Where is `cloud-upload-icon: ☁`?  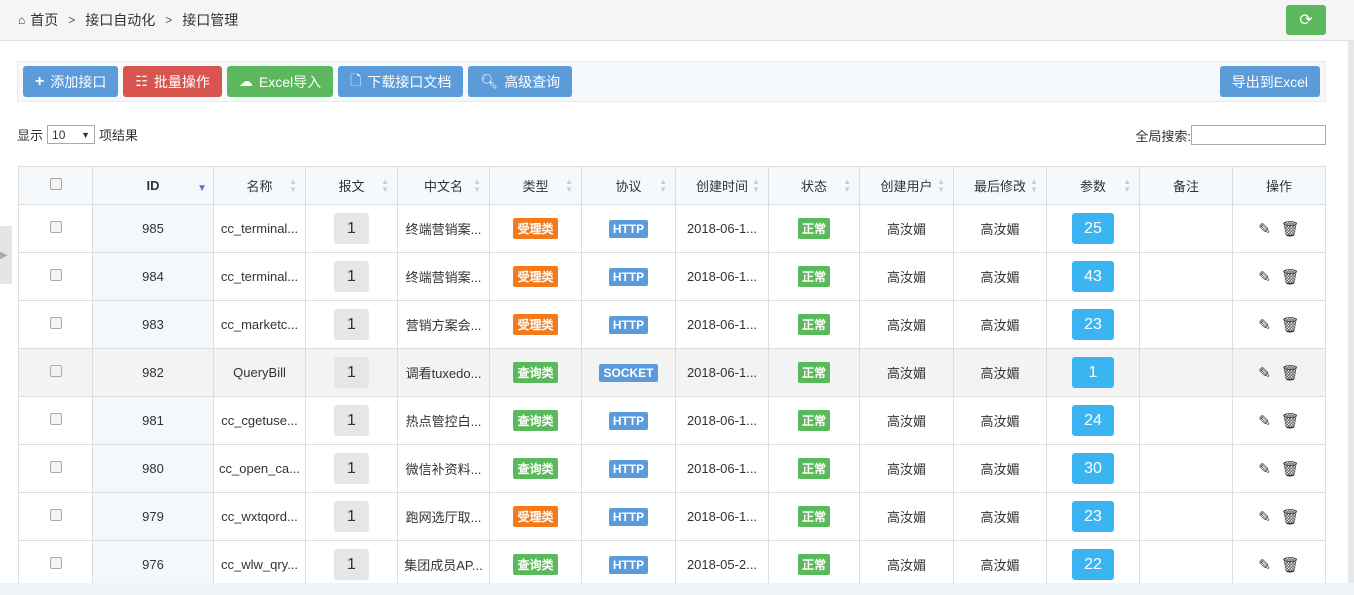 cloud-upload-icon: ☁ is located at coordinates (245, 81).